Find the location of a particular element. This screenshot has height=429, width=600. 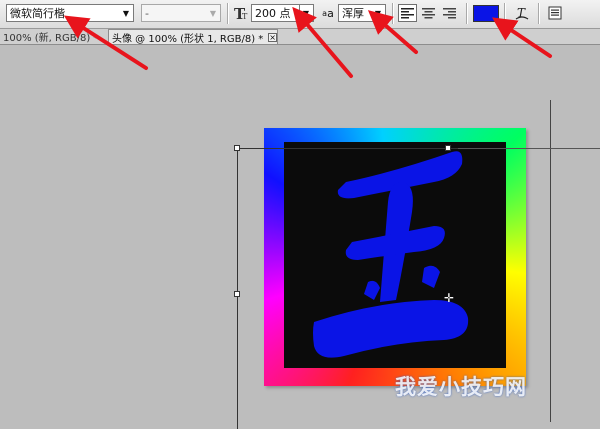

warp-text-button: T is located at coordinates (521, 13).